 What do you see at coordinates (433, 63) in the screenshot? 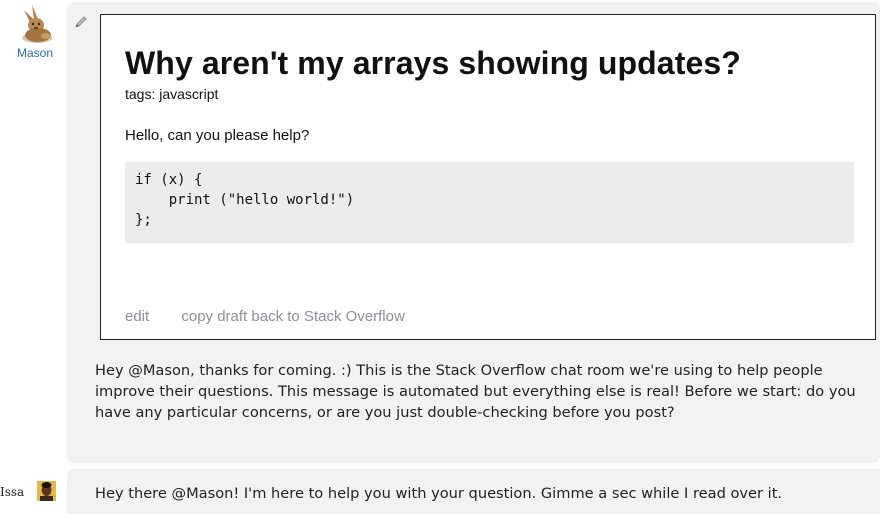
I see `question-title: Why aren't my arrays showing updates?` at bounding box center [433, 63].